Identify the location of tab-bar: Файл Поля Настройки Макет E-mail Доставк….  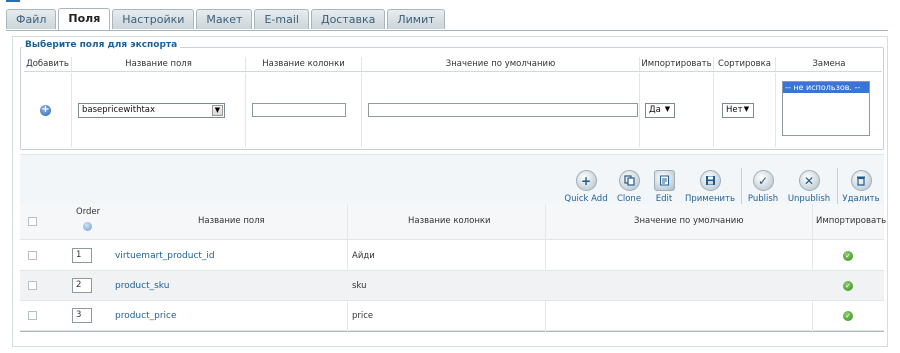
(226, 19).